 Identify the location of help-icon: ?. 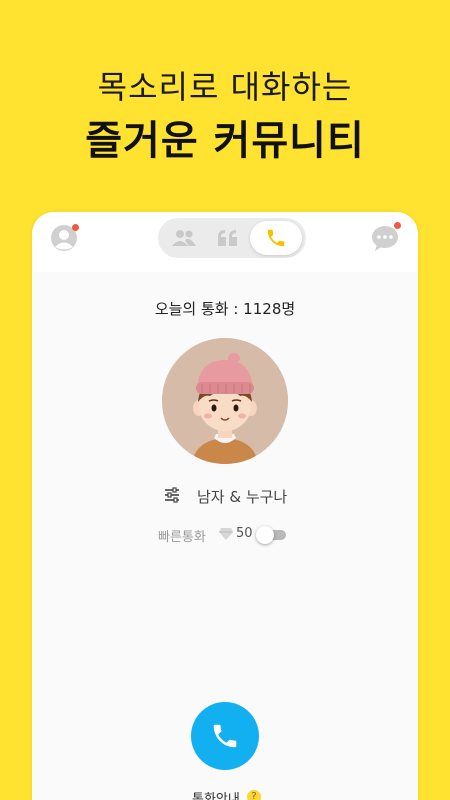
(254, 795).